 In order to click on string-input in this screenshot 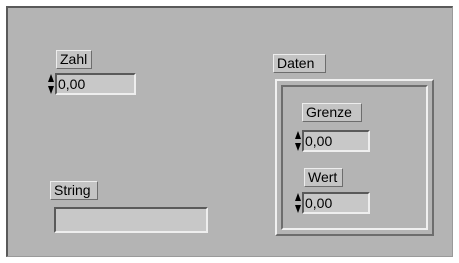, I will do `click(131, 220)`.